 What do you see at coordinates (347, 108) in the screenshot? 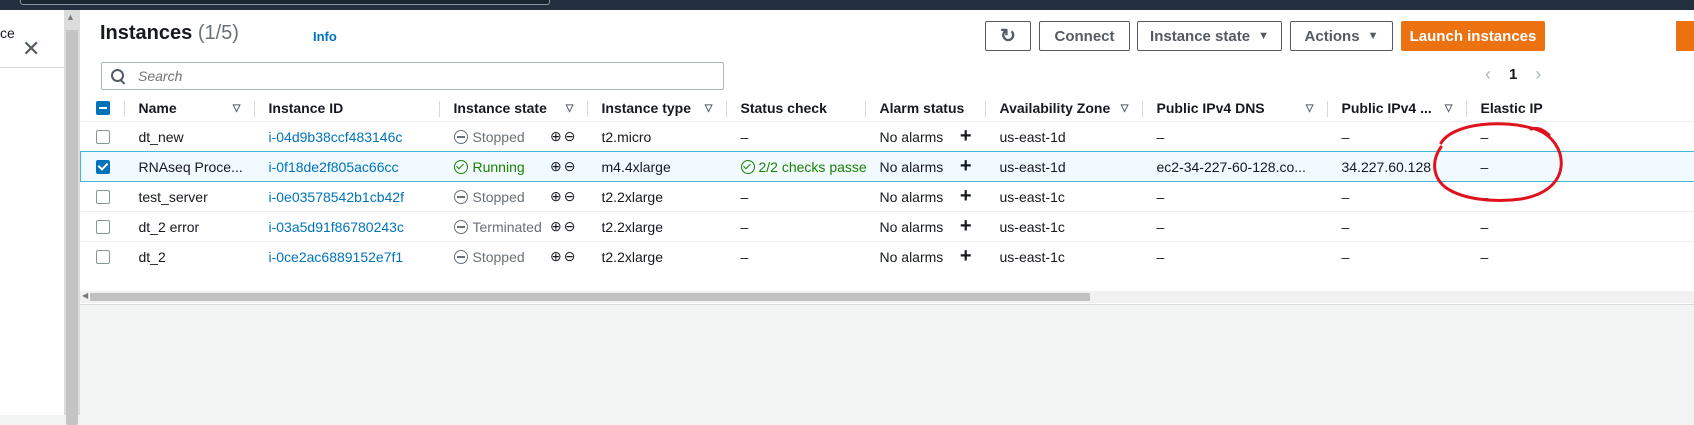
I see `column-header-instance-id: Instance ID` at bounding box center [347, 108].